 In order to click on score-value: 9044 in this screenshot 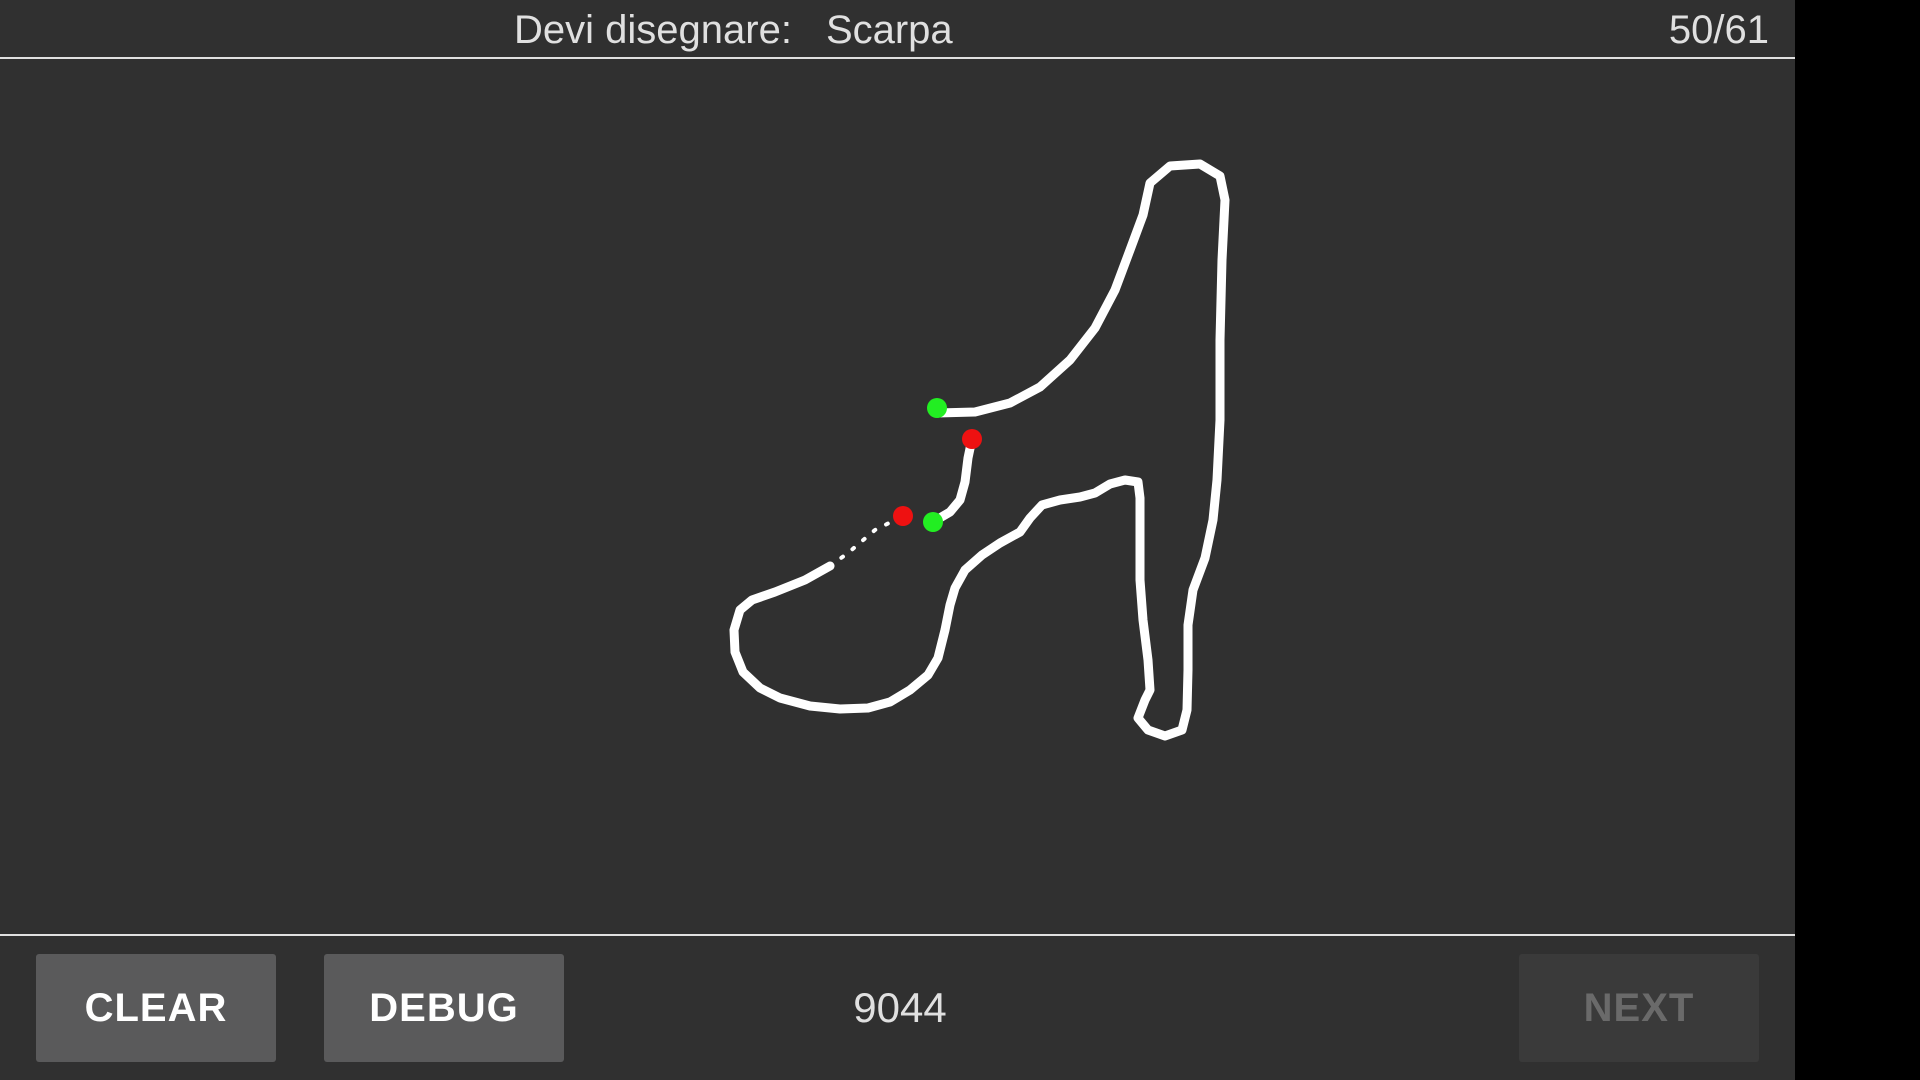, I will do `click(900, 1007)`.